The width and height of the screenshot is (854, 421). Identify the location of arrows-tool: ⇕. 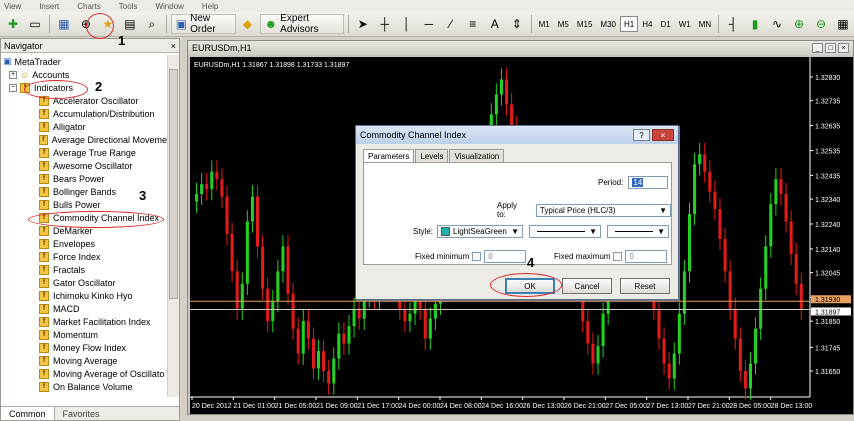
(517, 24).